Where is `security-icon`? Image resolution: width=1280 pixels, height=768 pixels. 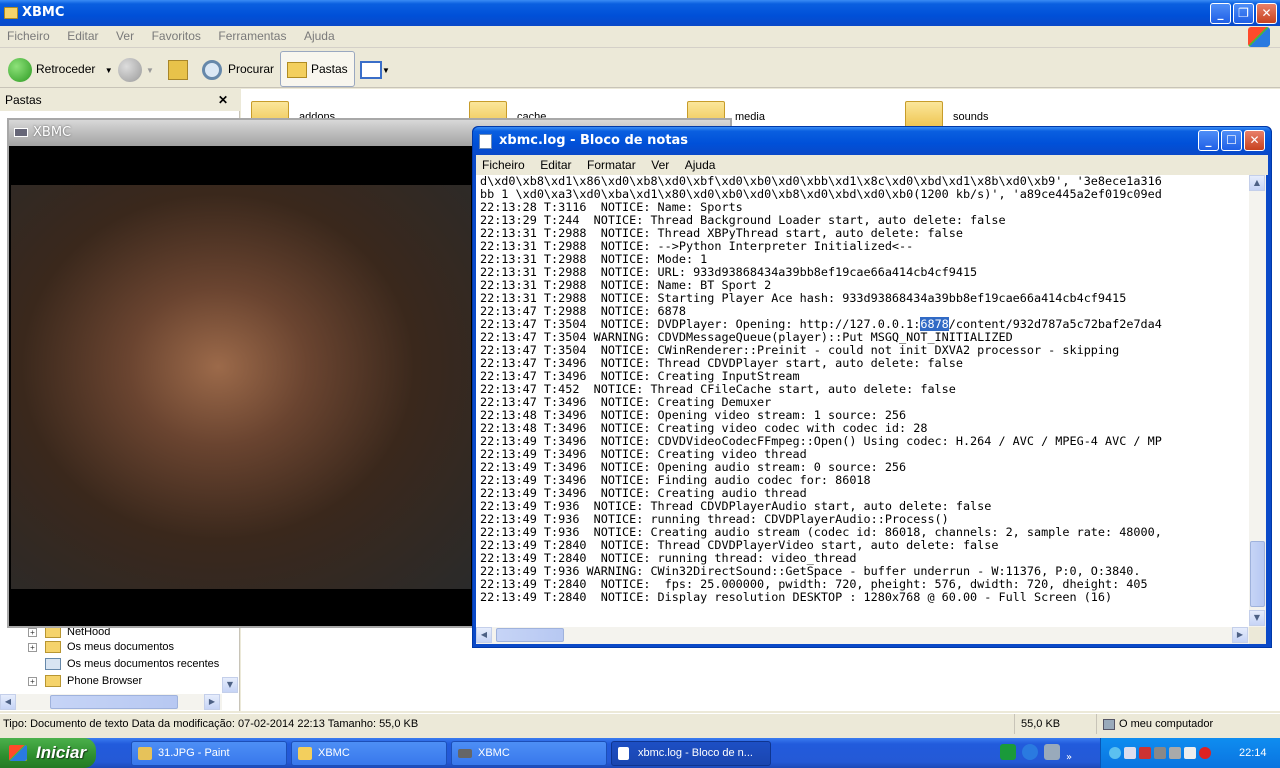 security-icon is located at coordinates (1205, 753).